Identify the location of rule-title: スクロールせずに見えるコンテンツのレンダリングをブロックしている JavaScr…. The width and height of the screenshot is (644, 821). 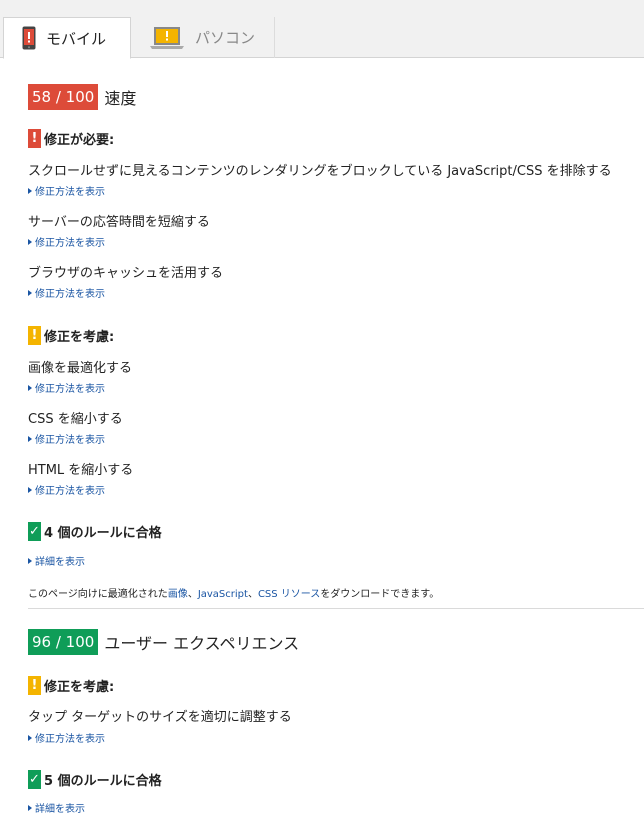
(320, 171).